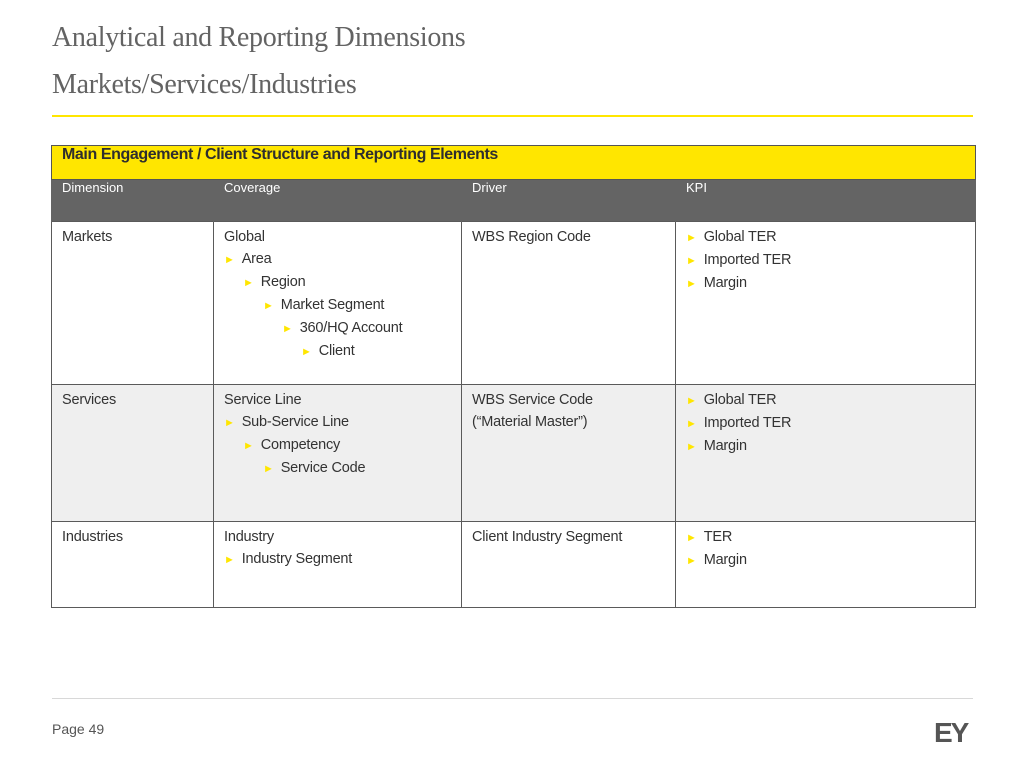 Image resolution: width=1024 pixels, height=768 pixels. What do you see at coordinates (718, 537) in the screenshot?
I see `item-text: TER` at bounding box center [718, 537].